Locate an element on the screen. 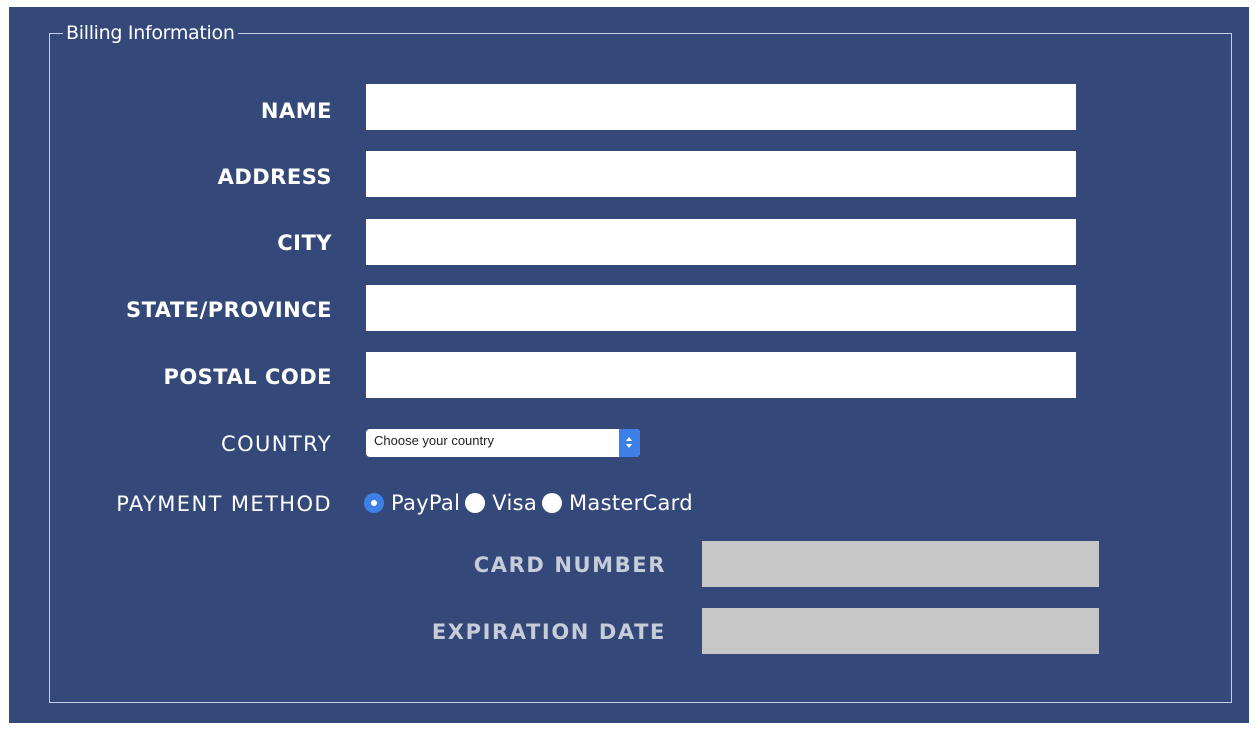 This screenshot has width=1255, height=730. postal-code-label: POSTAL CODE is located at coordinates (247, 377).